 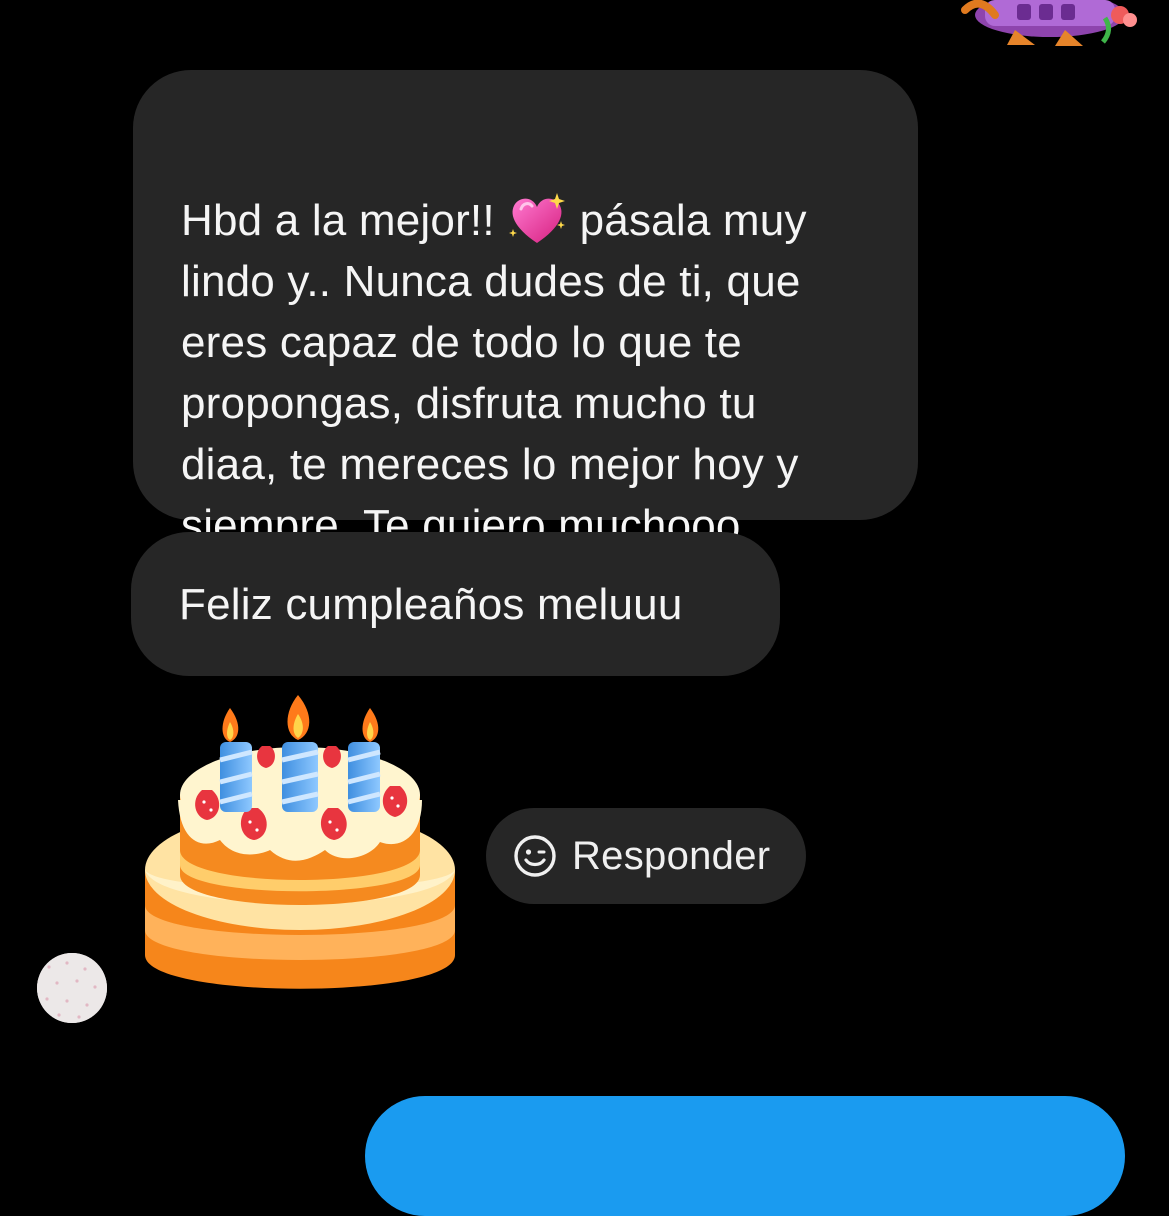 I want to click on message-line: Hbd a la mejor!! pásala muy, so click(x=494, y=220).